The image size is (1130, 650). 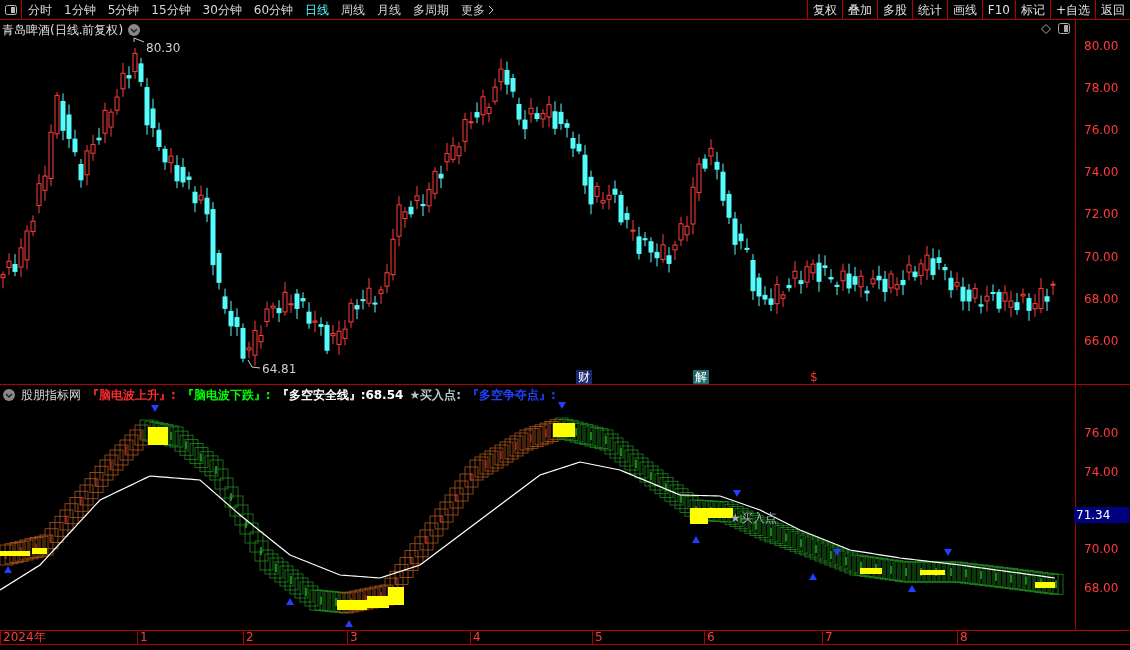 I want to click on period-tab: 多周期, so click(x=431, y=9).